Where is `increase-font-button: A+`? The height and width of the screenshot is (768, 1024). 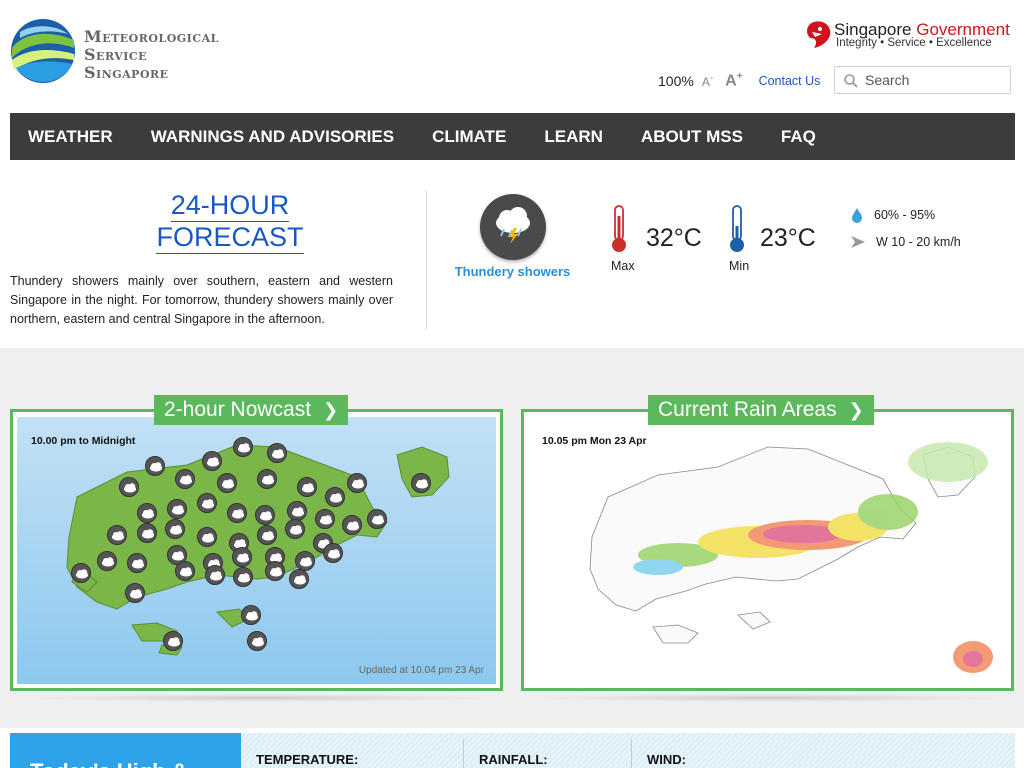 increase-font-button: A+ is located at coordinates (733, 80).